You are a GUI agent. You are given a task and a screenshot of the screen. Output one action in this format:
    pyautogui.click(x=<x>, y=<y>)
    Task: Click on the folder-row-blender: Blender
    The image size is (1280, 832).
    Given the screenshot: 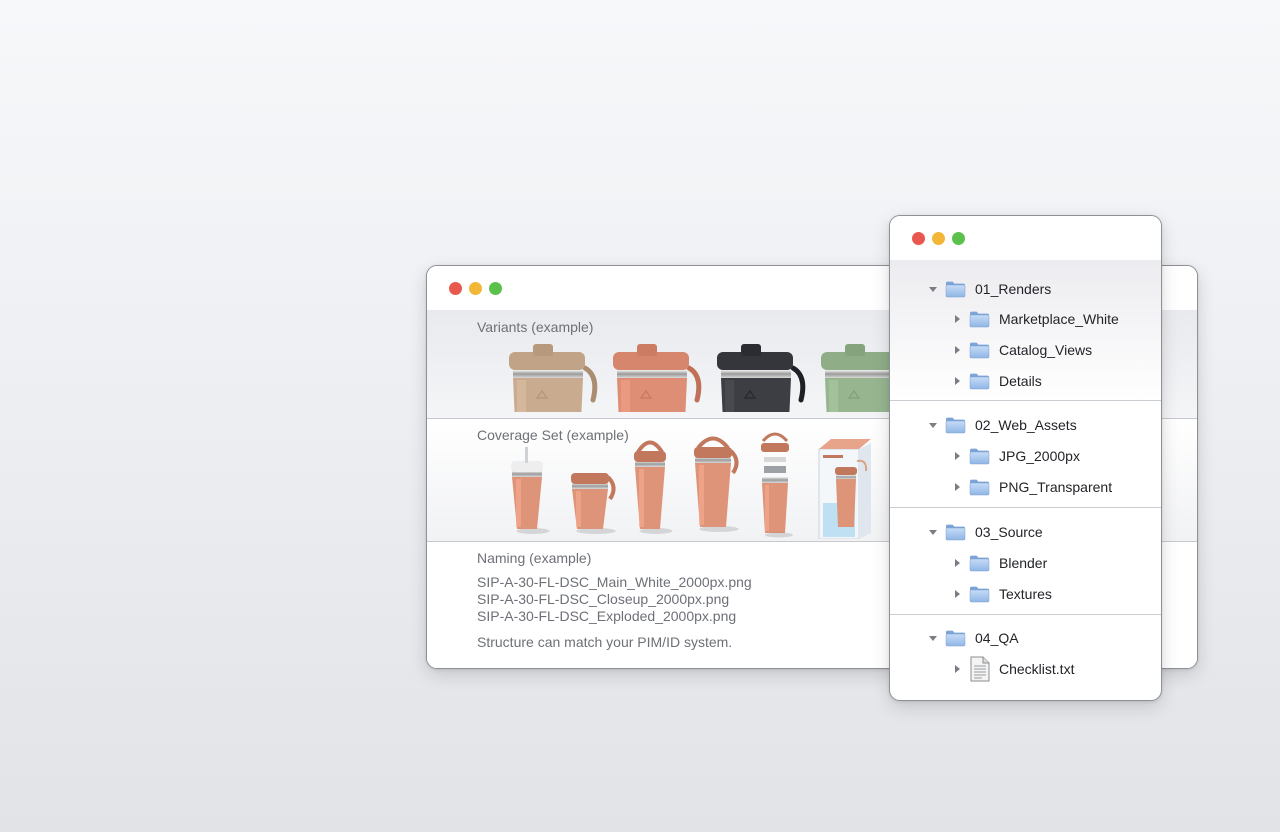 What is the action you would take?
    pyautogui.click(x=998, y=563)
    